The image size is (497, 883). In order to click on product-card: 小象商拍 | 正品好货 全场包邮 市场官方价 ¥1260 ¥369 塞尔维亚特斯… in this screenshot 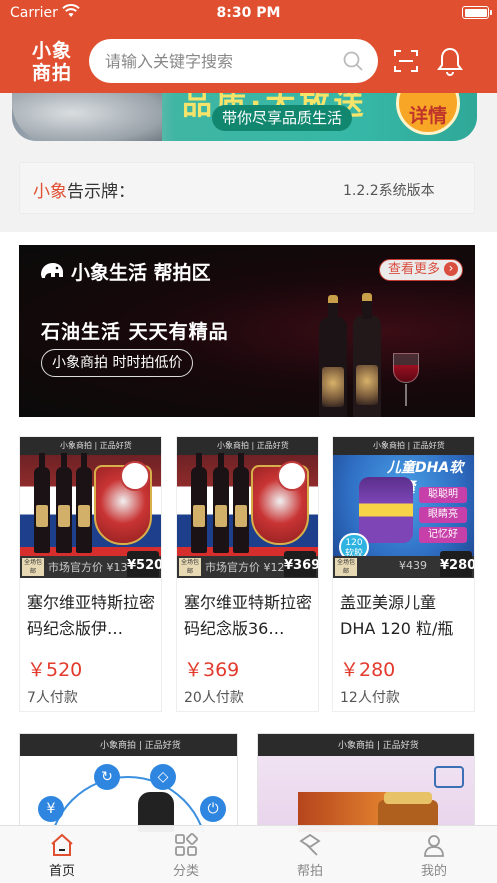, I will do `click(247, 574)`.